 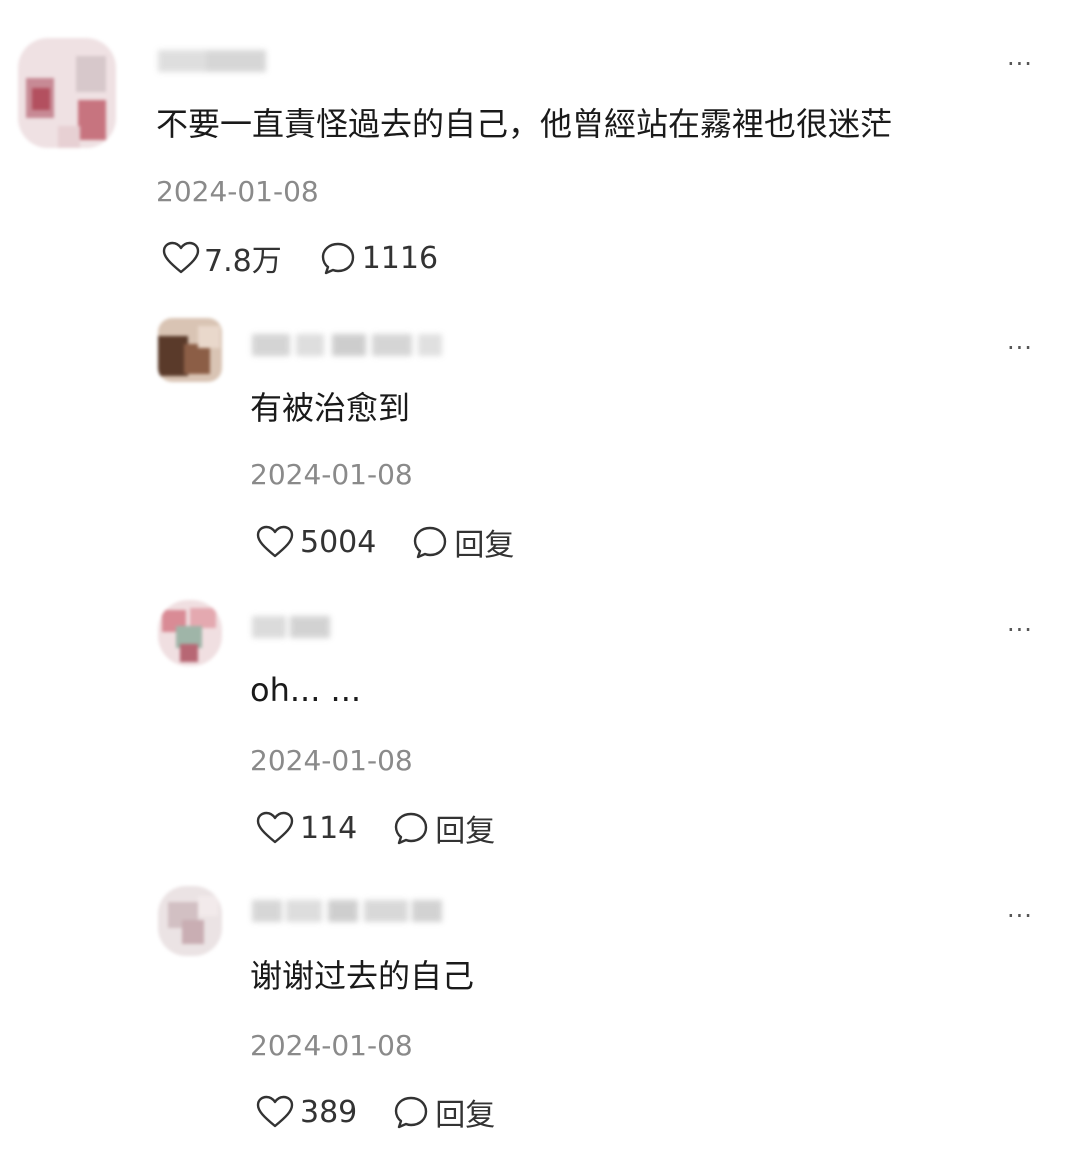 What do you see at coordinates (243, 261) in the screenshot?
I see `like-count: 7.8万` at bounding box center [243, 261].